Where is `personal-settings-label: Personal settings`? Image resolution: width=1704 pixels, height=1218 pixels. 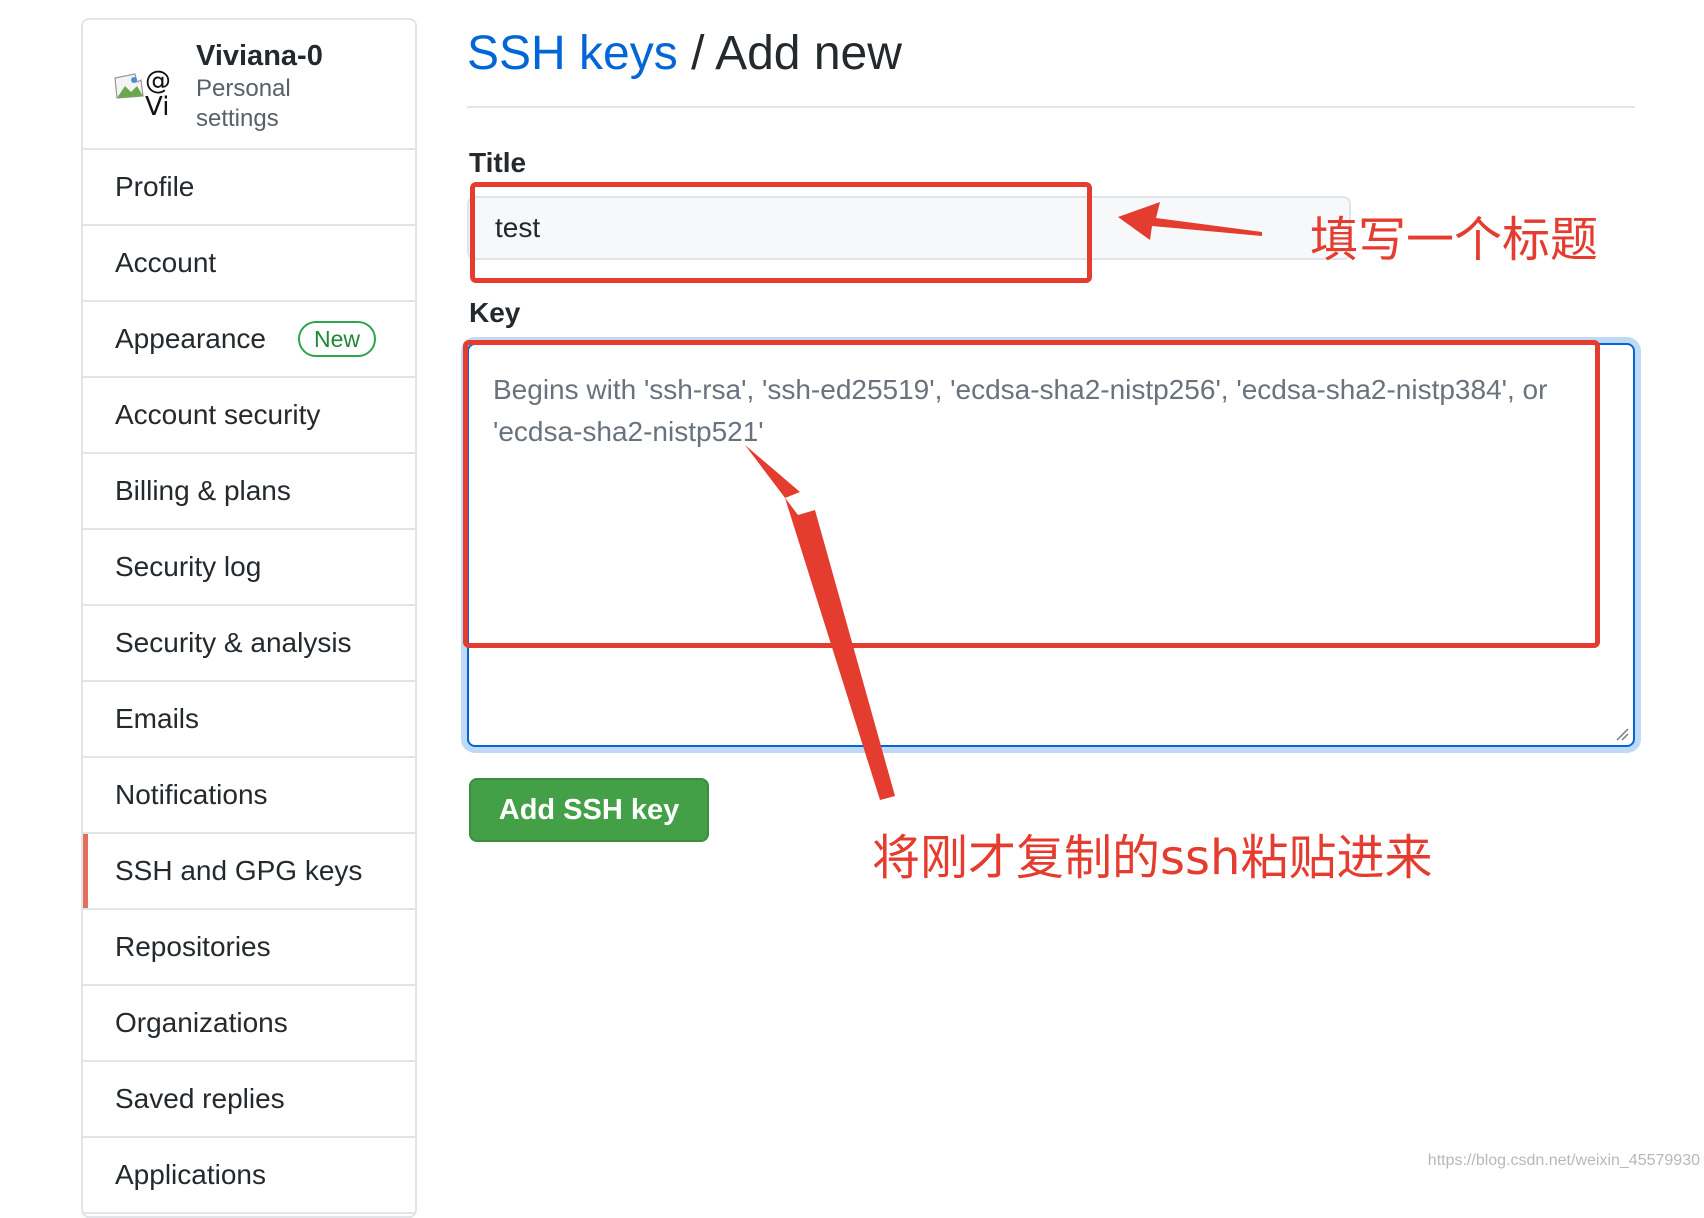
personal-settings-label: Personal settings is located at coordinates (243, 103).